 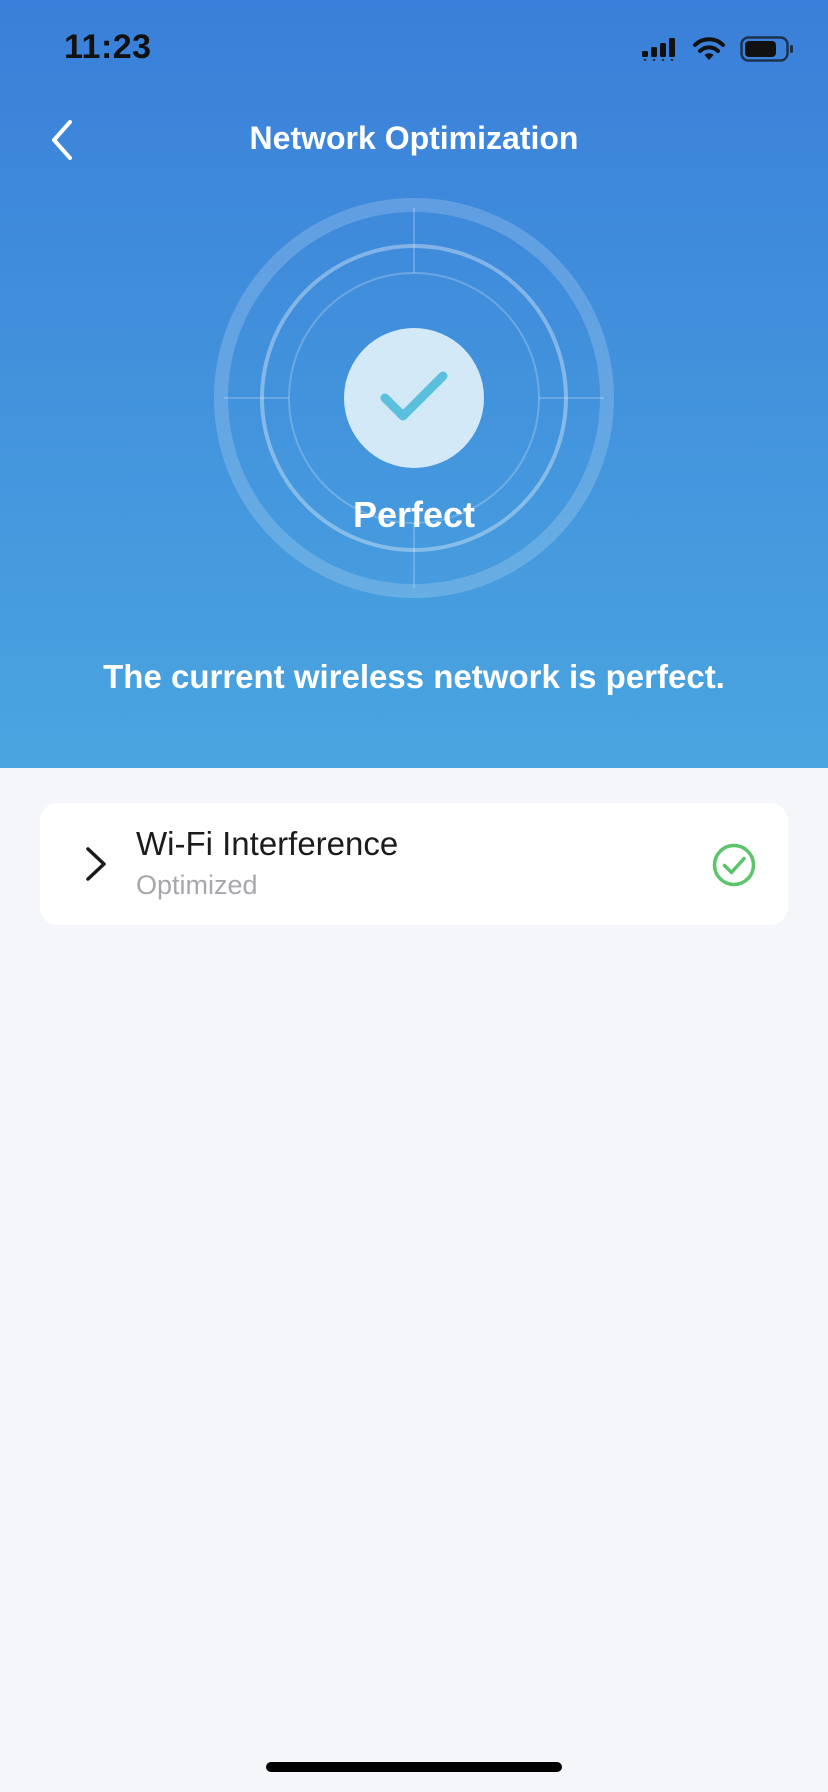 What do you see at coordinates (267, 843) in the screenshot?
I see `item-title: Wi-Fi Interference` at bounding box center [267, 843].